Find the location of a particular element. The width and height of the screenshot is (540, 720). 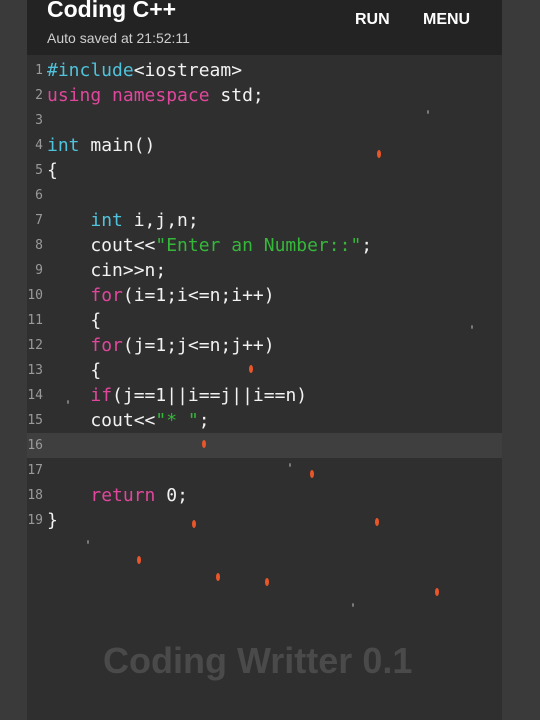

code-line: 3 is located at coordinates (264, 120).